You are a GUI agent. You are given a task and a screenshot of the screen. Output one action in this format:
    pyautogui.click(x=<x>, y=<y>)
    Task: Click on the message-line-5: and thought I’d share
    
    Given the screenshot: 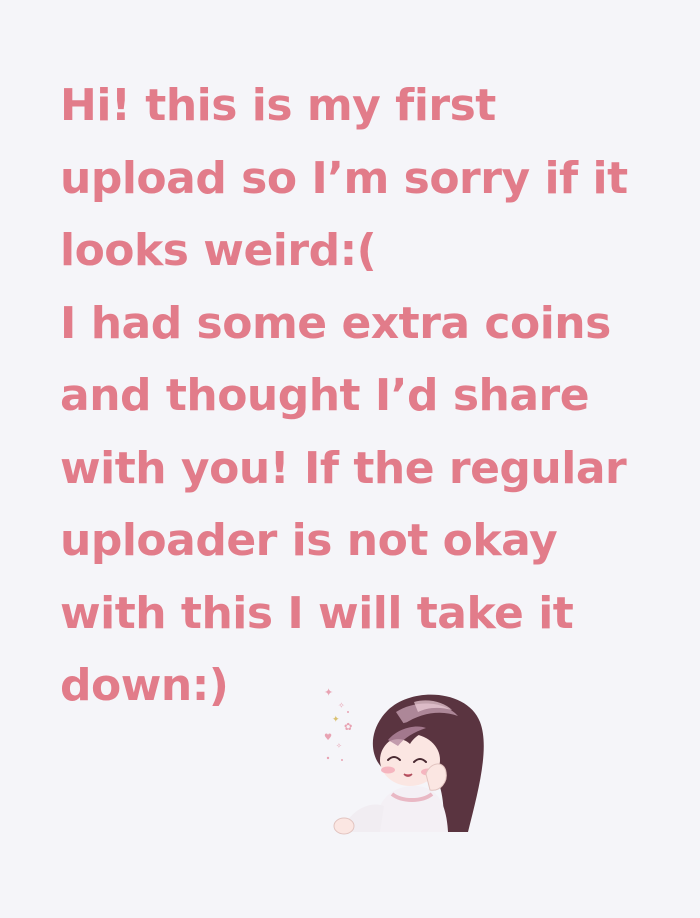 What is the action you would take?
    pyautogui.click(x=325, y=395)
    